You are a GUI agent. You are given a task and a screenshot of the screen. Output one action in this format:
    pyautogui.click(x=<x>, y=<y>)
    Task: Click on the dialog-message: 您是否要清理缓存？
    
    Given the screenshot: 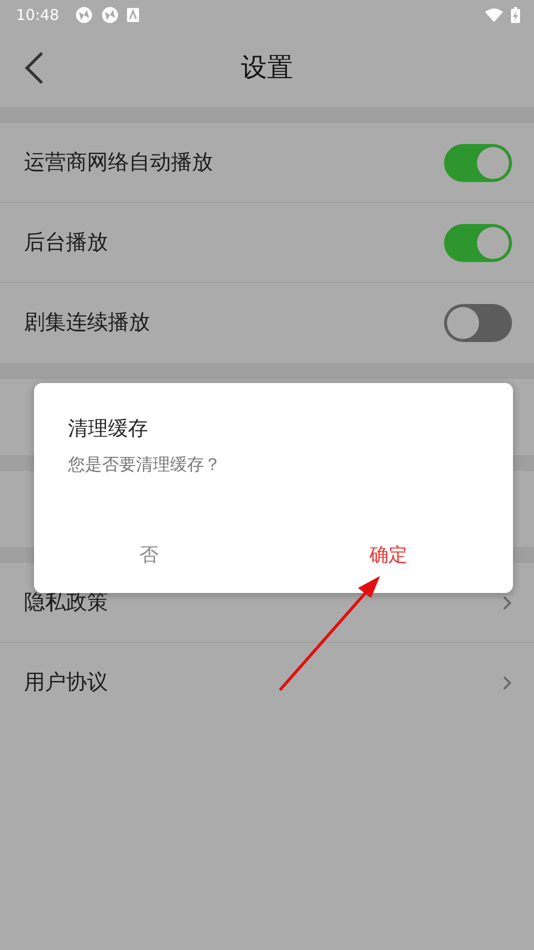 What is the action you would take?
    pyautogui.click(x=145, y=465)
    